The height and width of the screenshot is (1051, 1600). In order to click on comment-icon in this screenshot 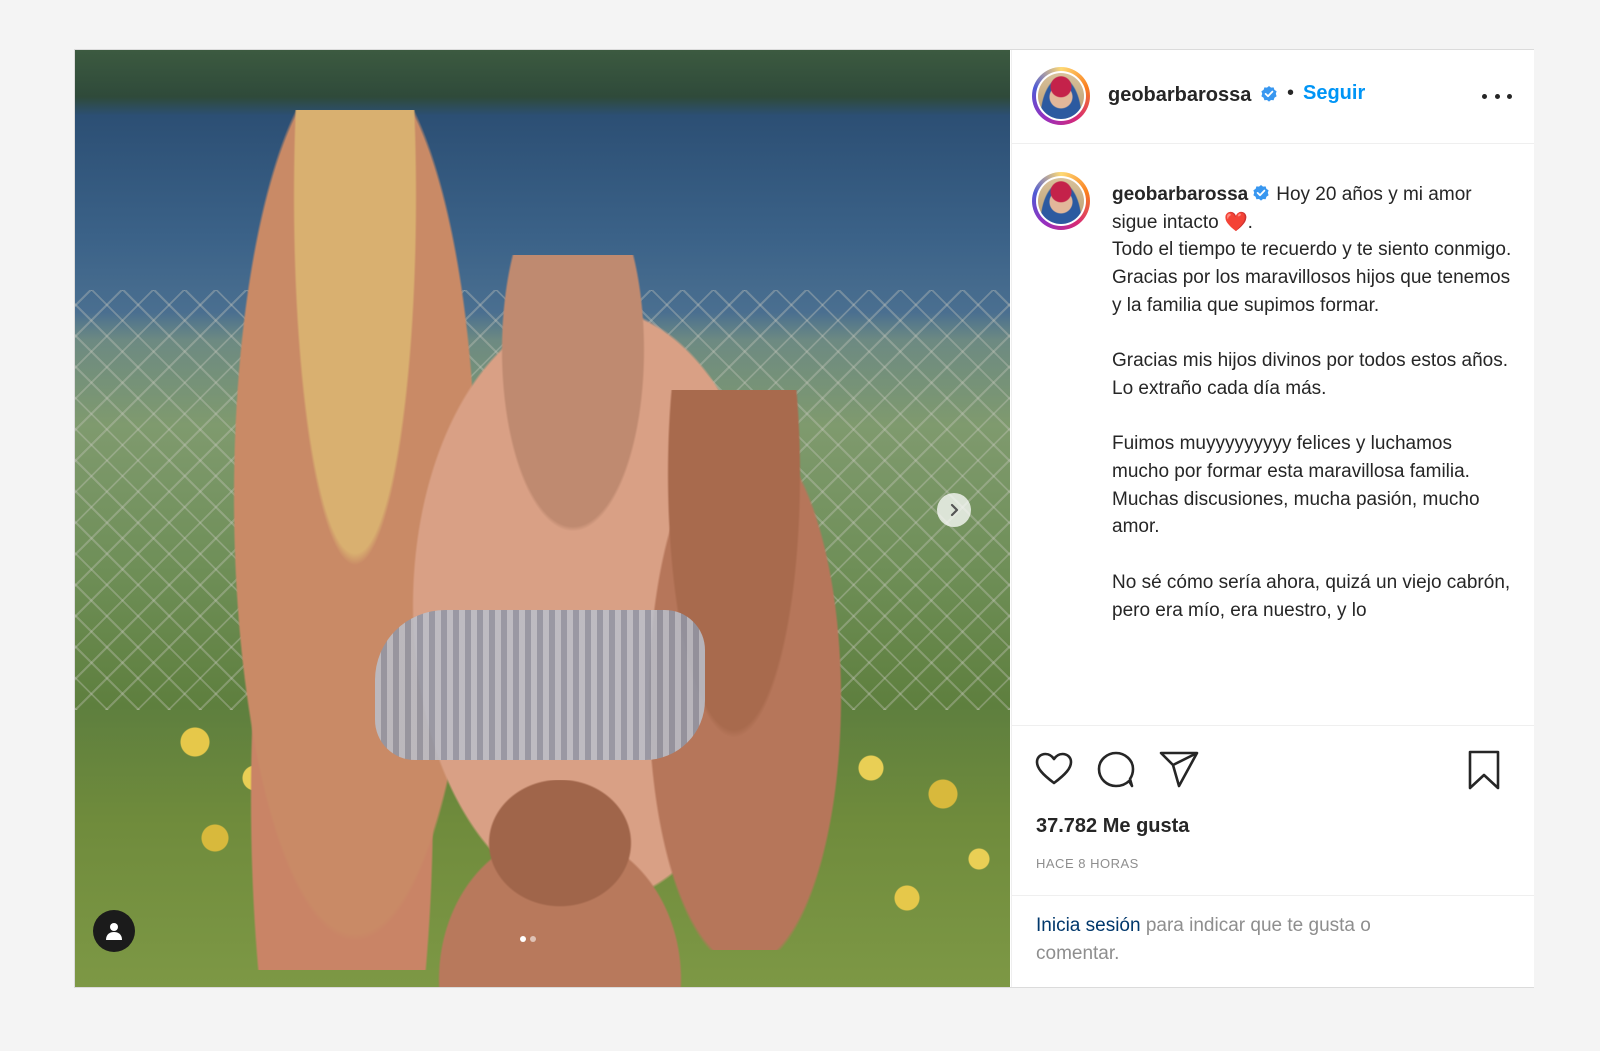, I will do `click(1116, 769)`.